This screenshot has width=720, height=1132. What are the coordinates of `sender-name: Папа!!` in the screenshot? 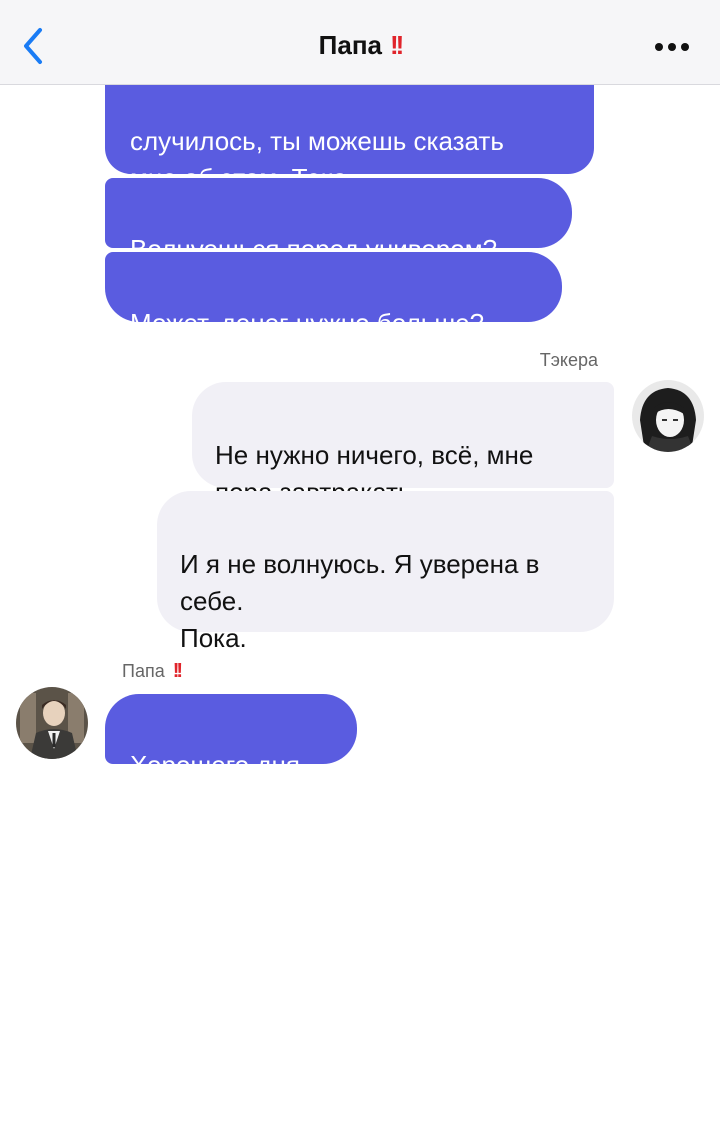 It's located at (152, 671).